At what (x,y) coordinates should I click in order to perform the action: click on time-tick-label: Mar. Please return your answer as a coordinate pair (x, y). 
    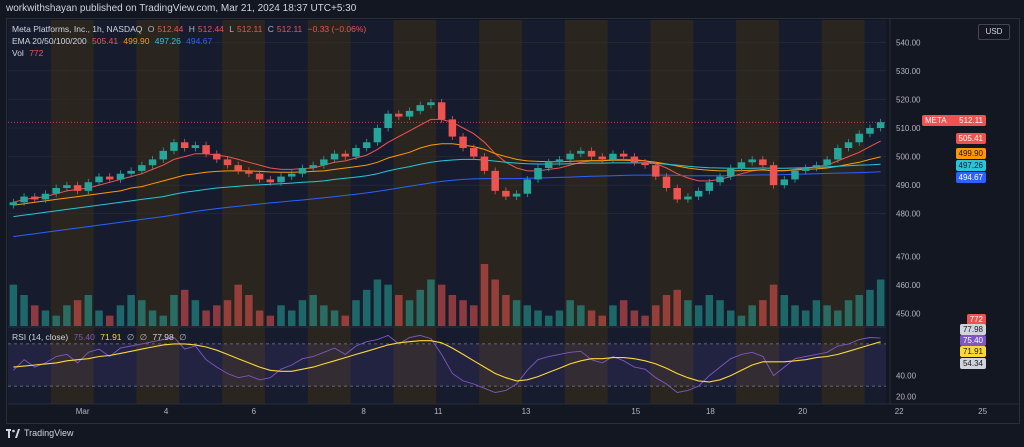
    Looking at the image, I should click on (83, 411).